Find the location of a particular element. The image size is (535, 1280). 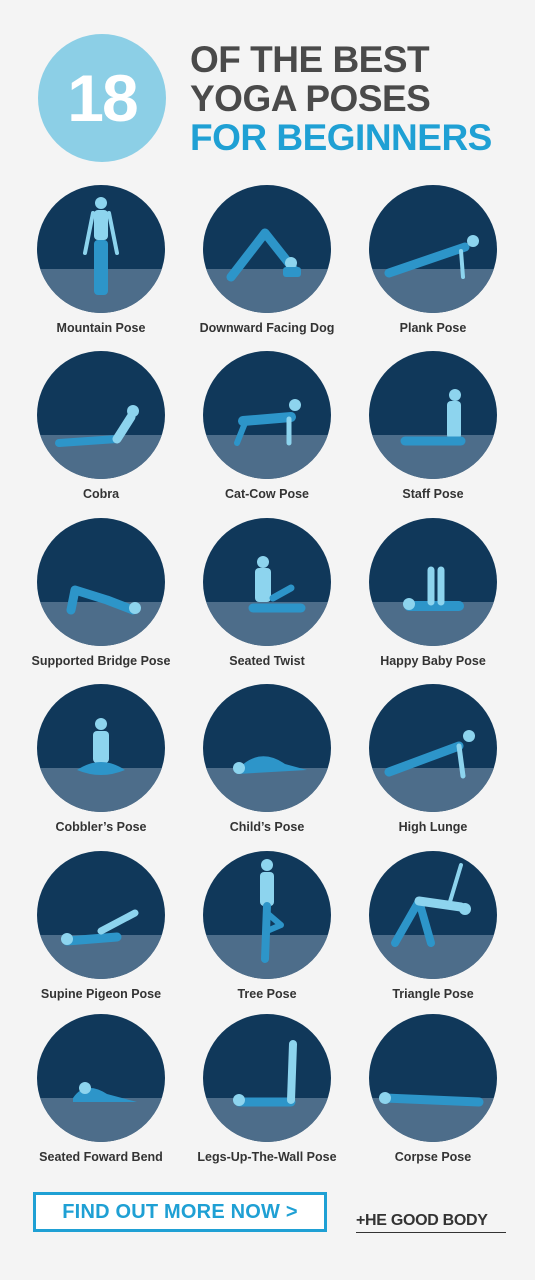

pose-card: Mountain Pose is located at coordinates (101, 260).